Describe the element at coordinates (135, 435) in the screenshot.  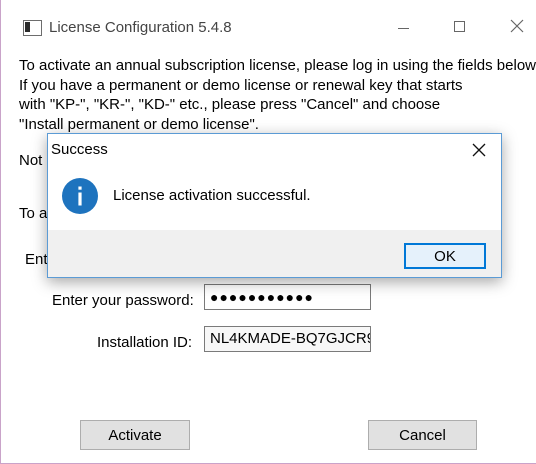
I see `activate-button: Activate` at that location.